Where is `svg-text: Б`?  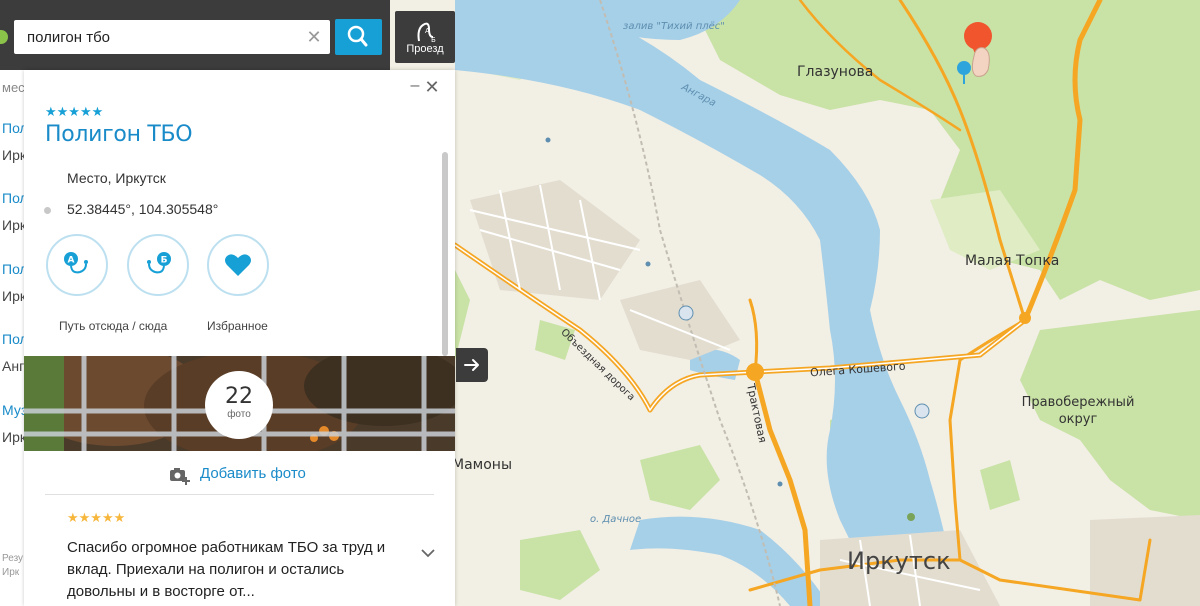 svg-text: Б is located at coordinates (164, 261).